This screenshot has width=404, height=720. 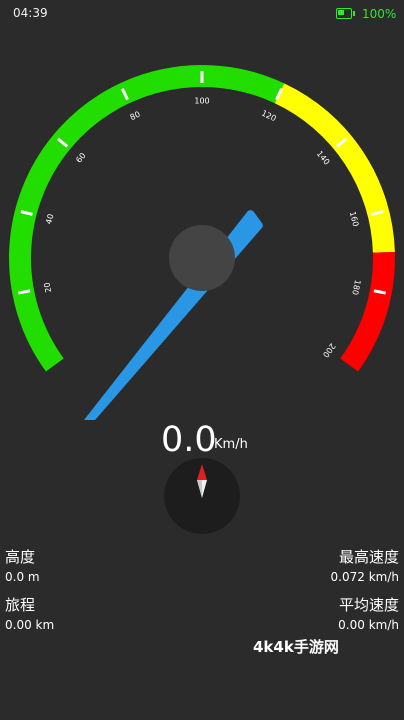 What do you see at coordinates (22, 577) in the screenshot?
I see `altitude-value: 0.0 m` at bounding box center [22, 577].